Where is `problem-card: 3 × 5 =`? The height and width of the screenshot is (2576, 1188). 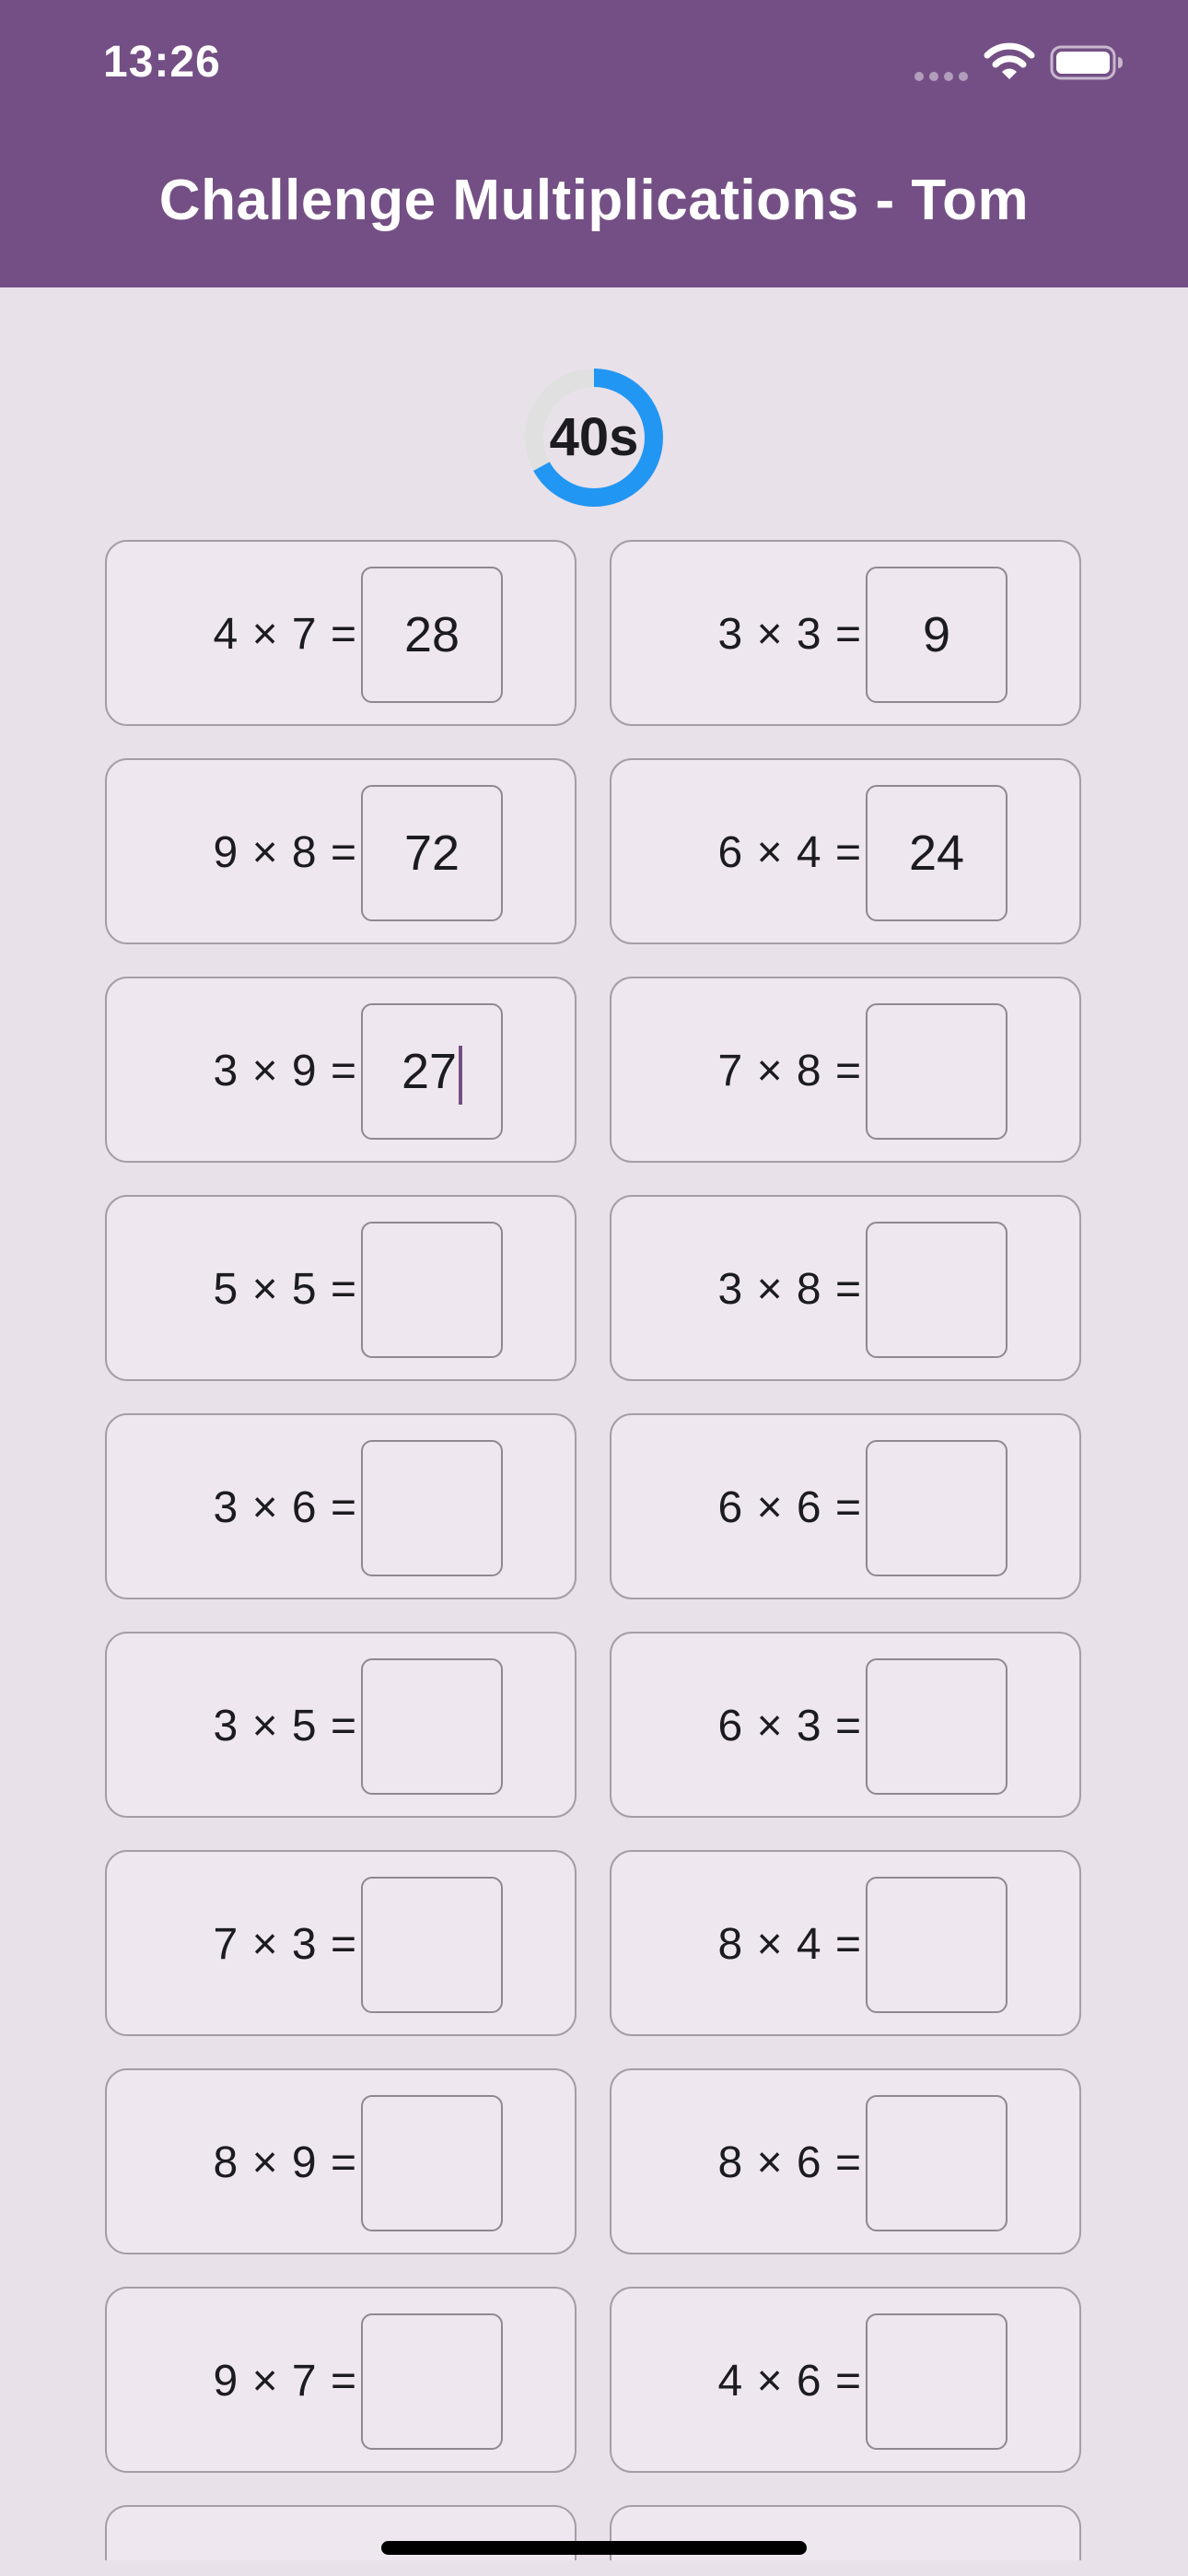 problem-card: 3 × 5 = is located at coordinates (341, 1725).